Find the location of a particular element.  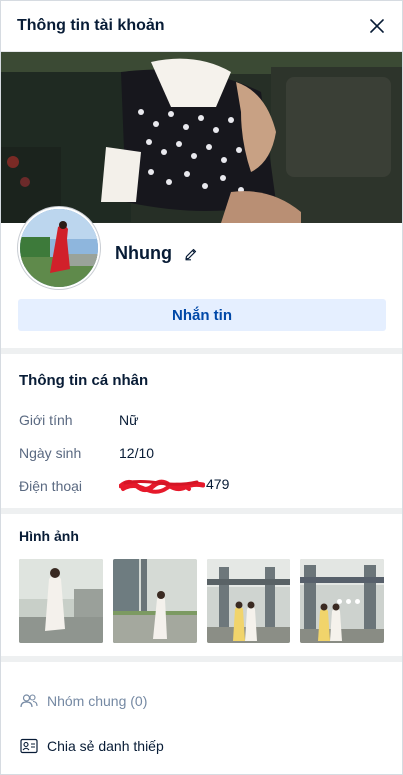

close-icon is located at coordinates (377, 26).